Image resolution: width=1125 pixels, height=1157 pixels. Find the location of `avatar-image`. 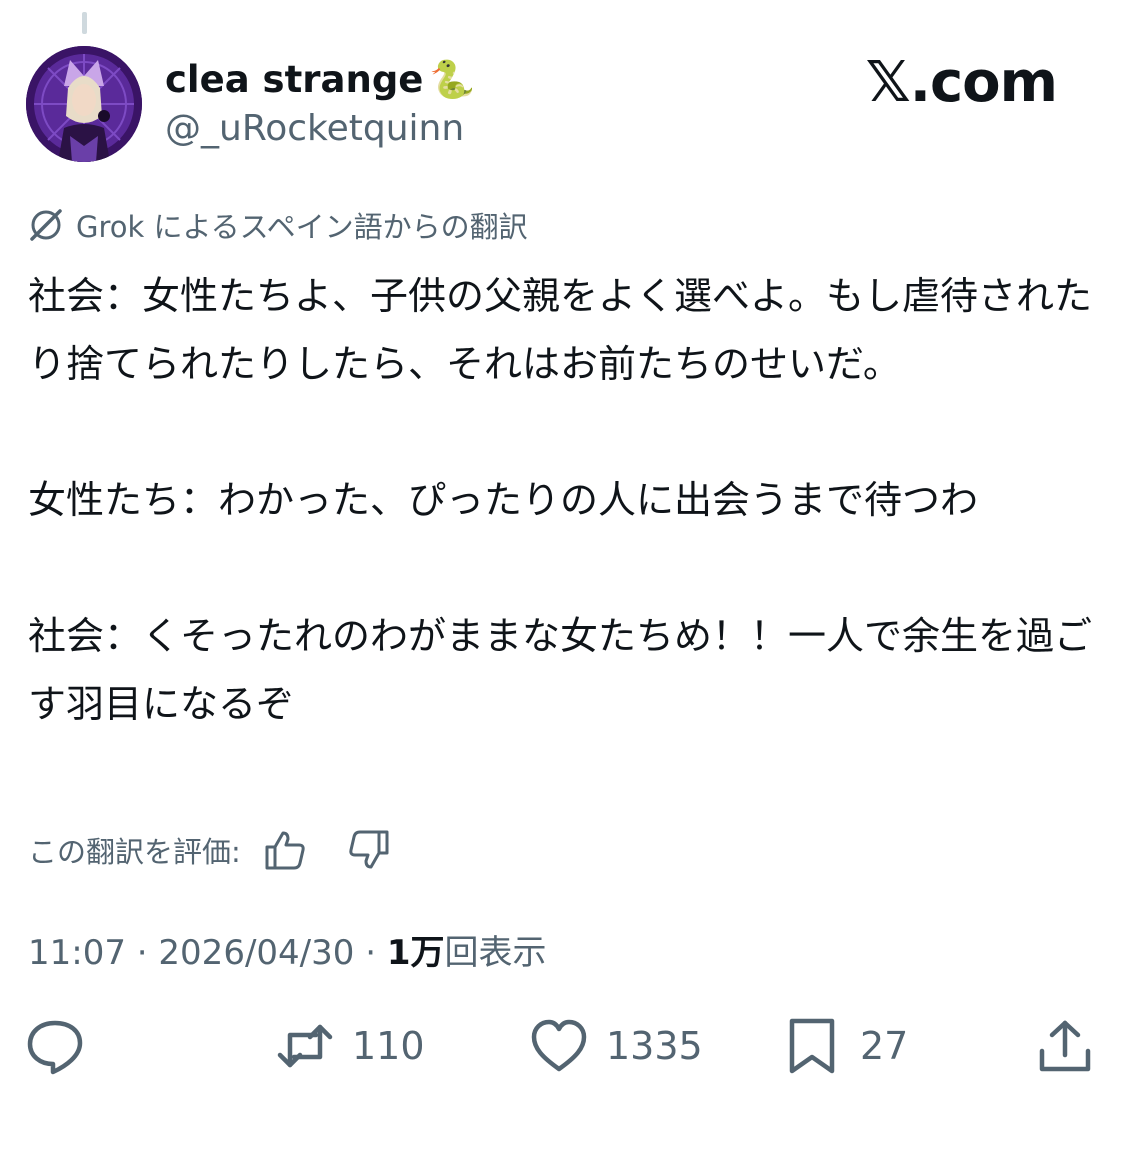

avatar-image is located at coordinates (84, 104).